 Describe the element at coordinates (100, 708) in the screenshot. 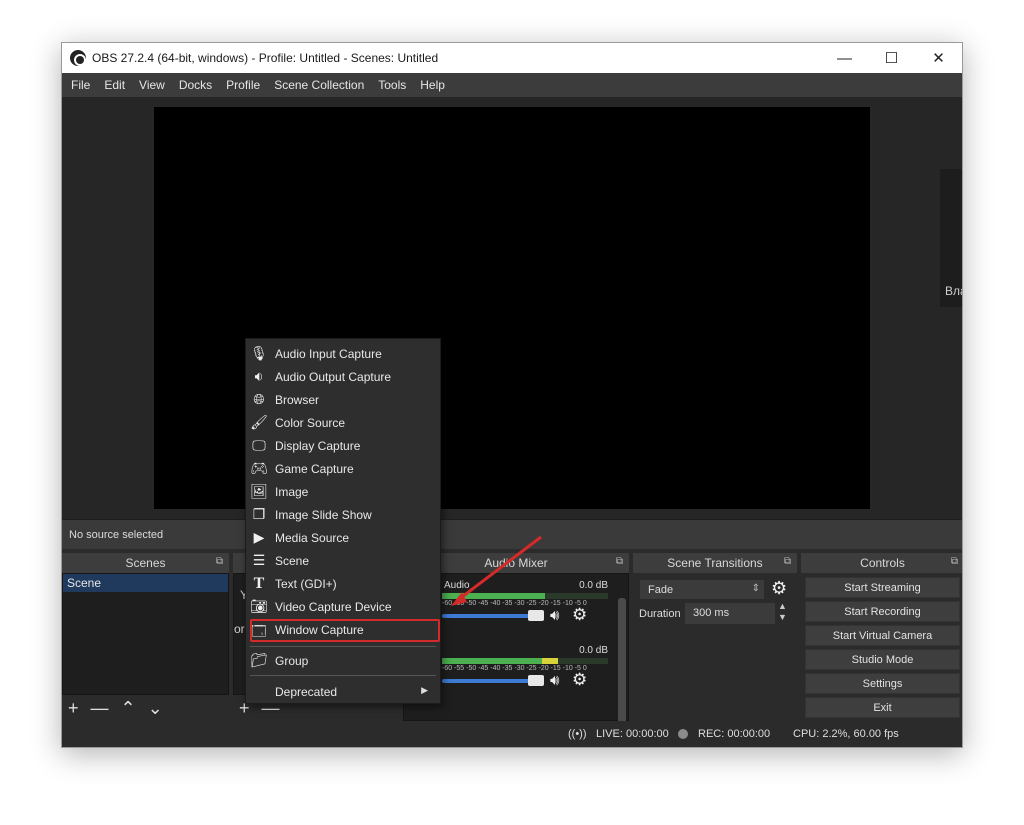

I see `remove-scene-button: —` at that location.